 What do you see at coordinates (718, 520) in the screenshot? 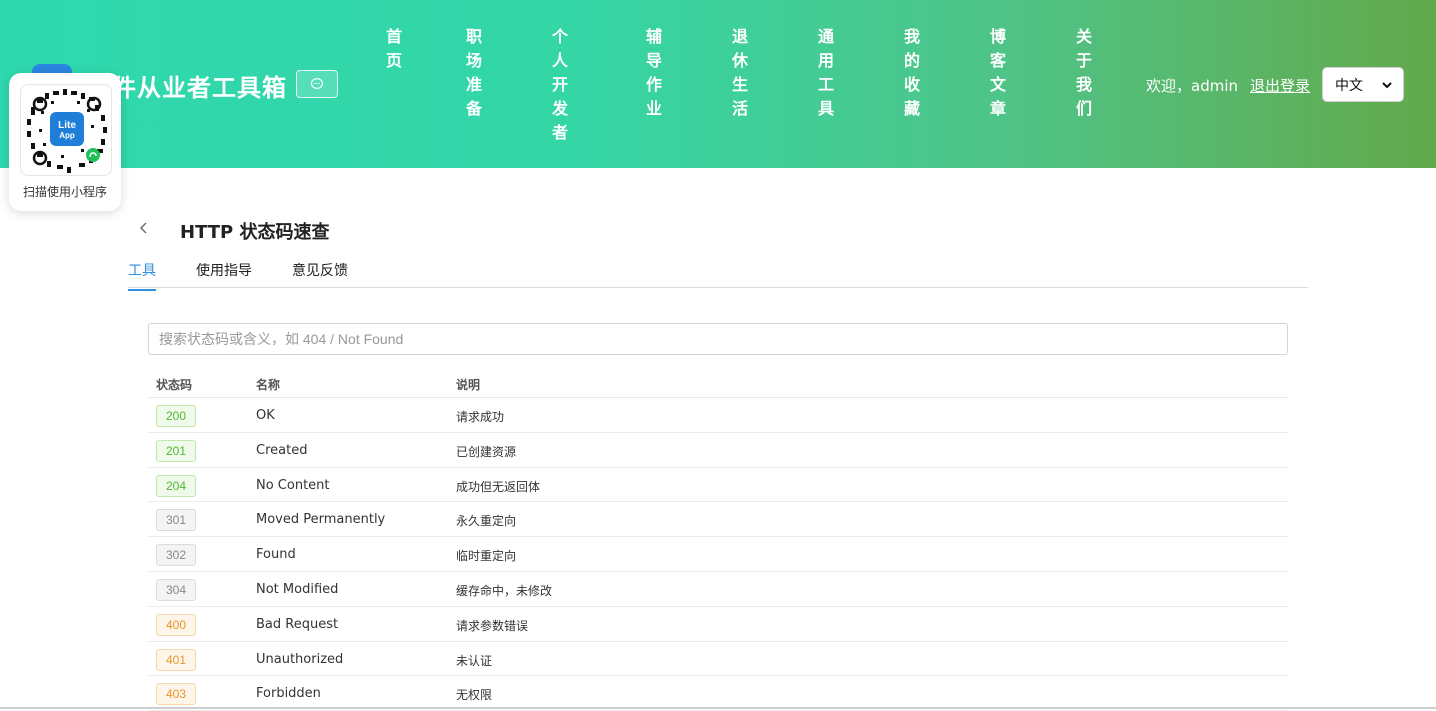
I see `table-row: 301 Moved Permanently 永久重定向` at bounding box center [718, 520].